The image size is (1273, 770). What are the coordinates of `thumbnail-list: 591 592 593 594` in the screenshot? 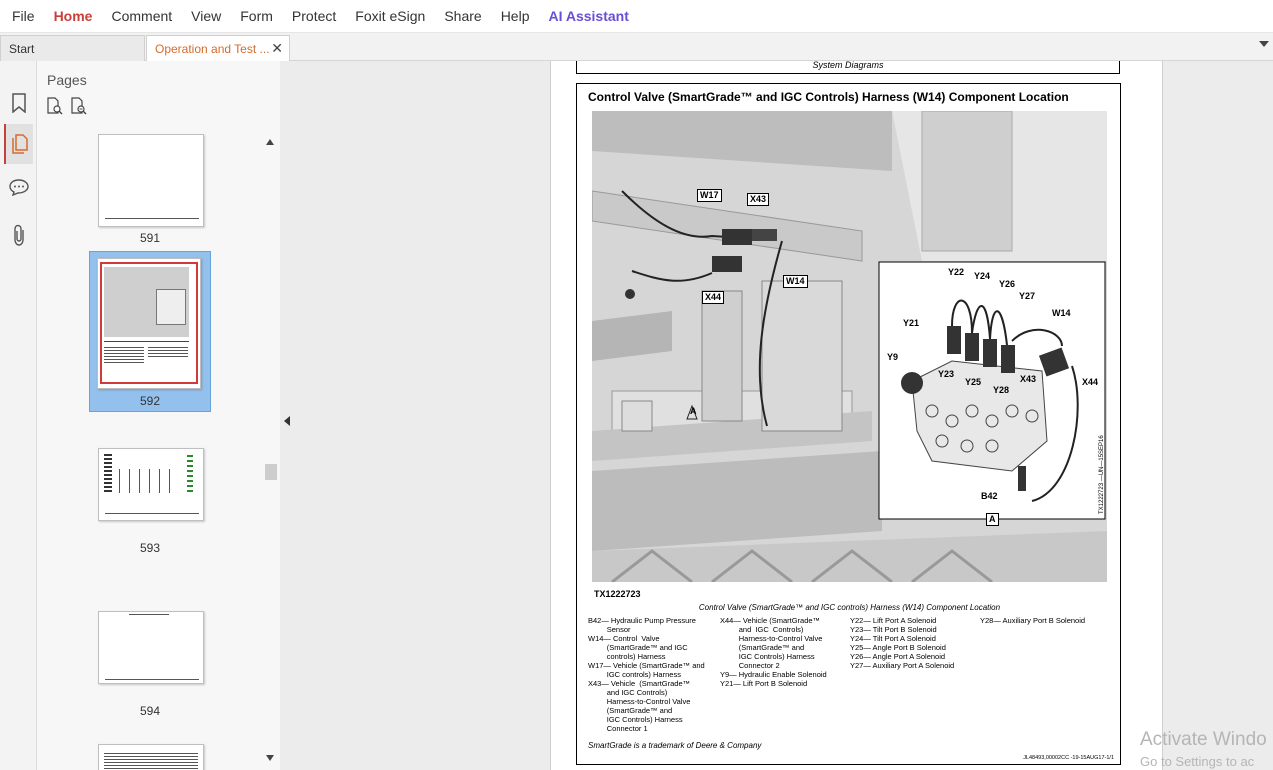 It's located at (150, 452).